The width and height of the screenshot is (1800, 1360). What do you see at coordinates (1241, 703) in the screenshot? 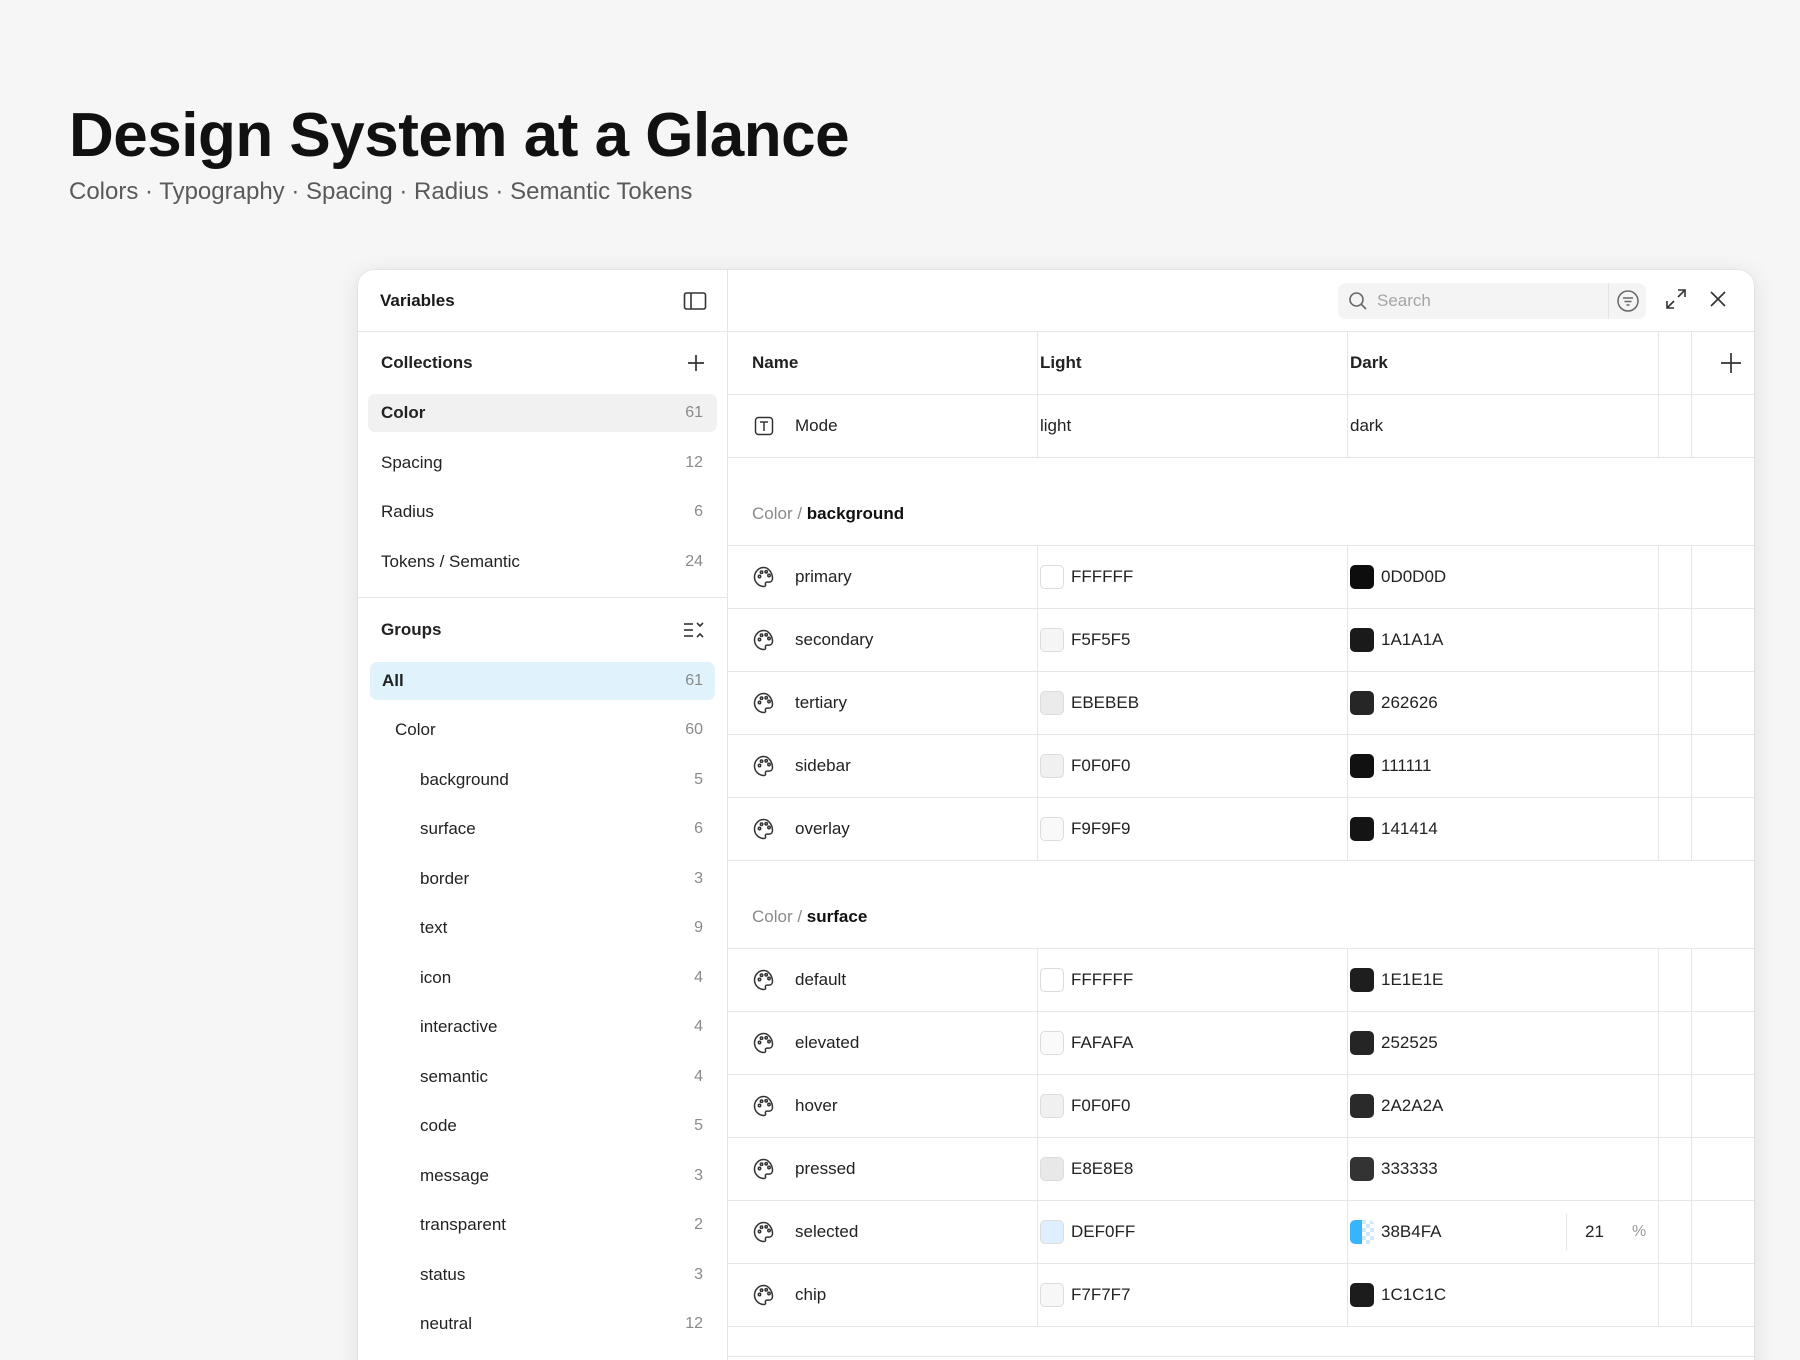
I see `table-row: tertiary EBEBEB 262626` at bounding box center [1241, 703].